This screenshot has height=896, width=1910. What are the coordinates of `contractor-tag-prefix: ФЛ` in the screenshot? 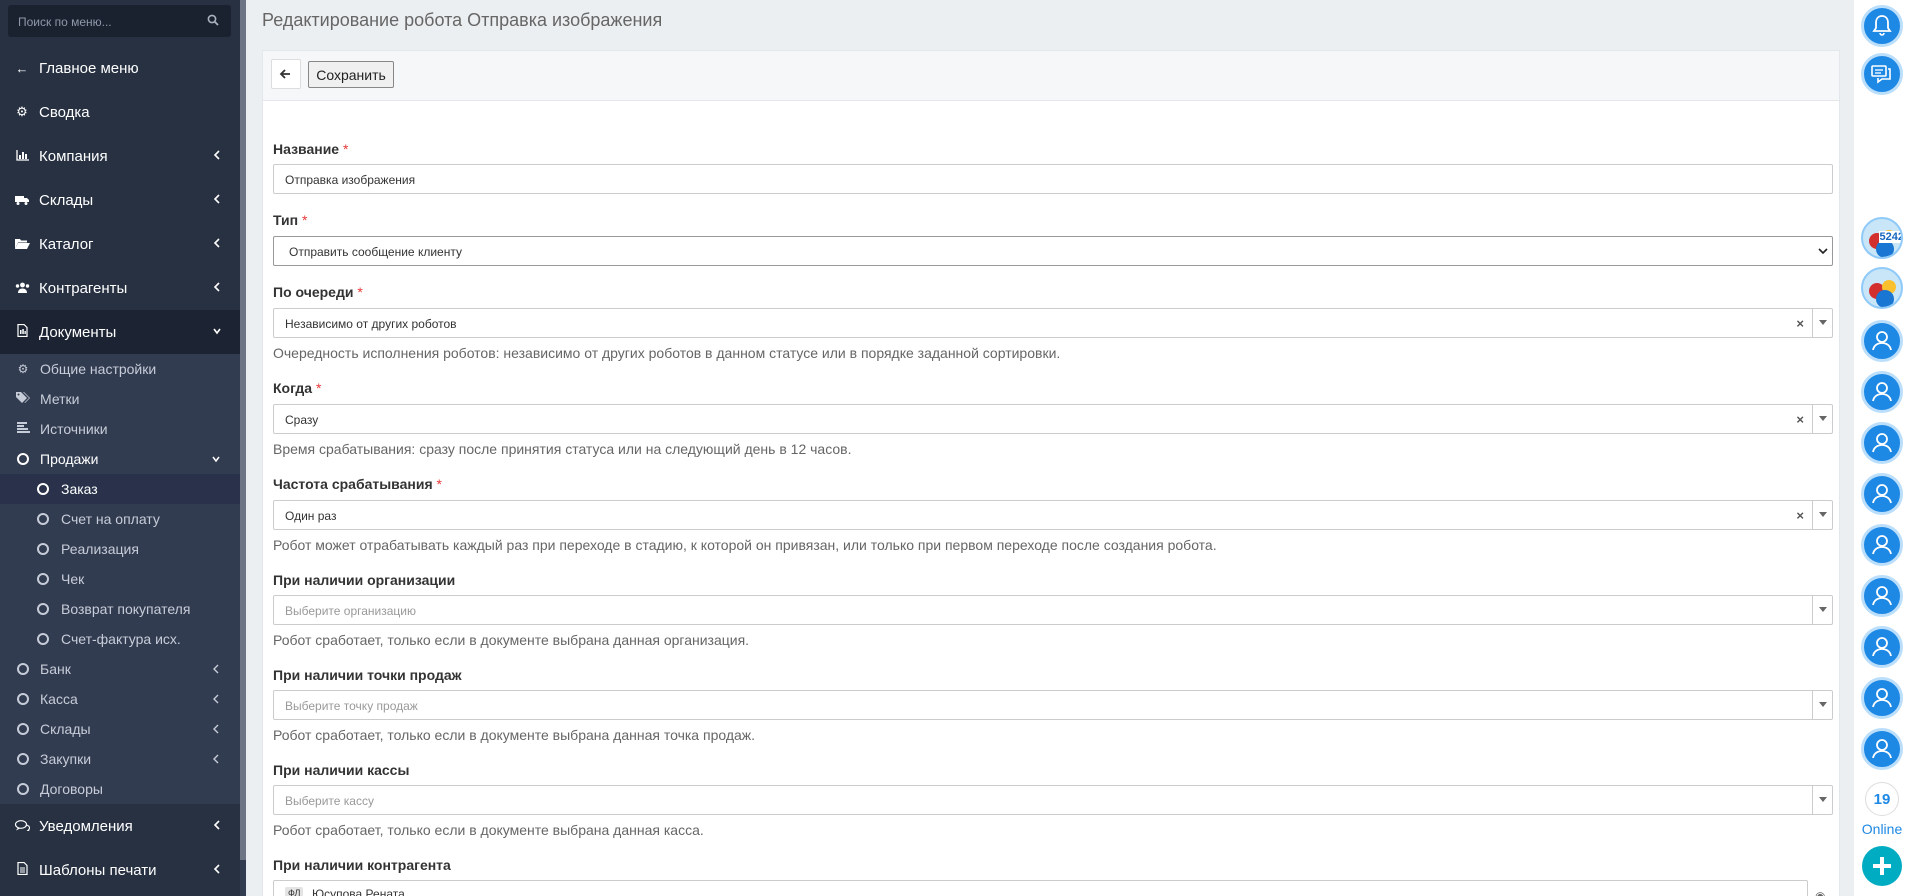 It's located at (294, 891).